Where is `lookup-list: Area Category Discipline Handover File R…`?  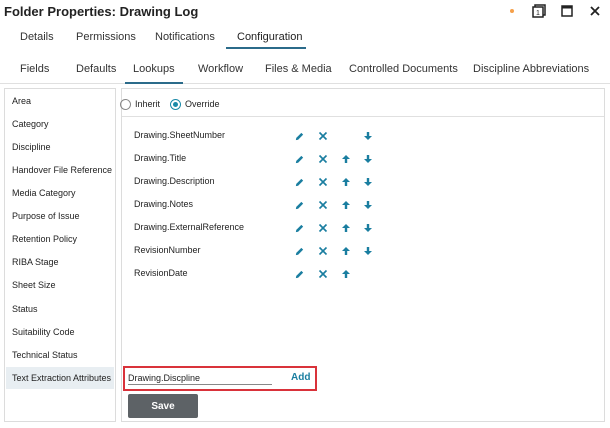
lookup-list: Area Category Discipline Handover File R… is located at coordinates (60, 255).